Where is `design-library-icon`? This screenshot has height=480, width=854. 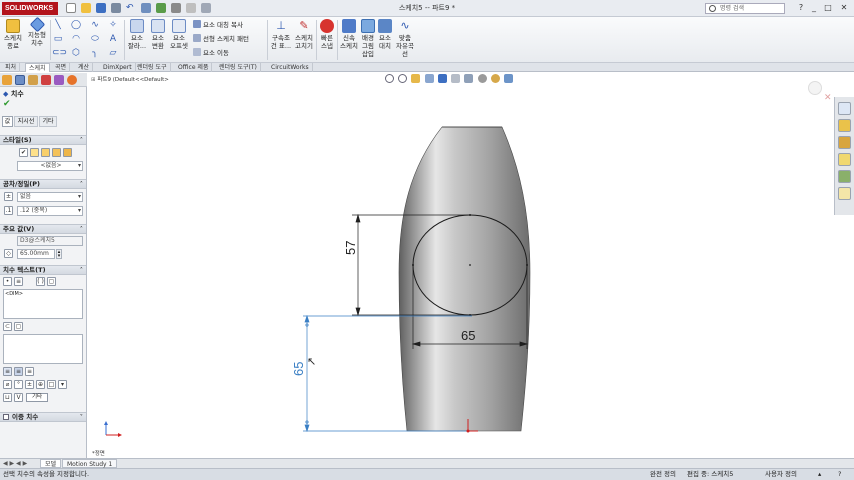
design-library-icon is located at coordinates (844, 125).